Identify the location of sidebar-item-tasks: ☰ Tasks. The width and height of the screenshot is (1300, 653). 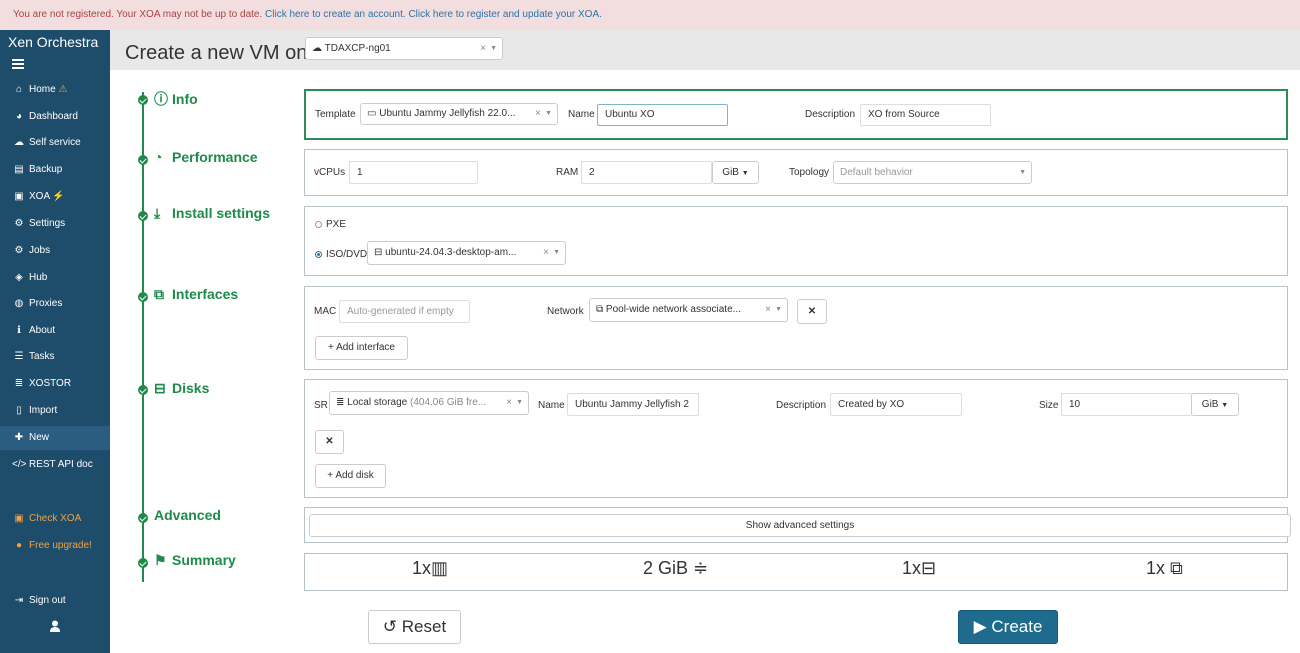
(55, 357).